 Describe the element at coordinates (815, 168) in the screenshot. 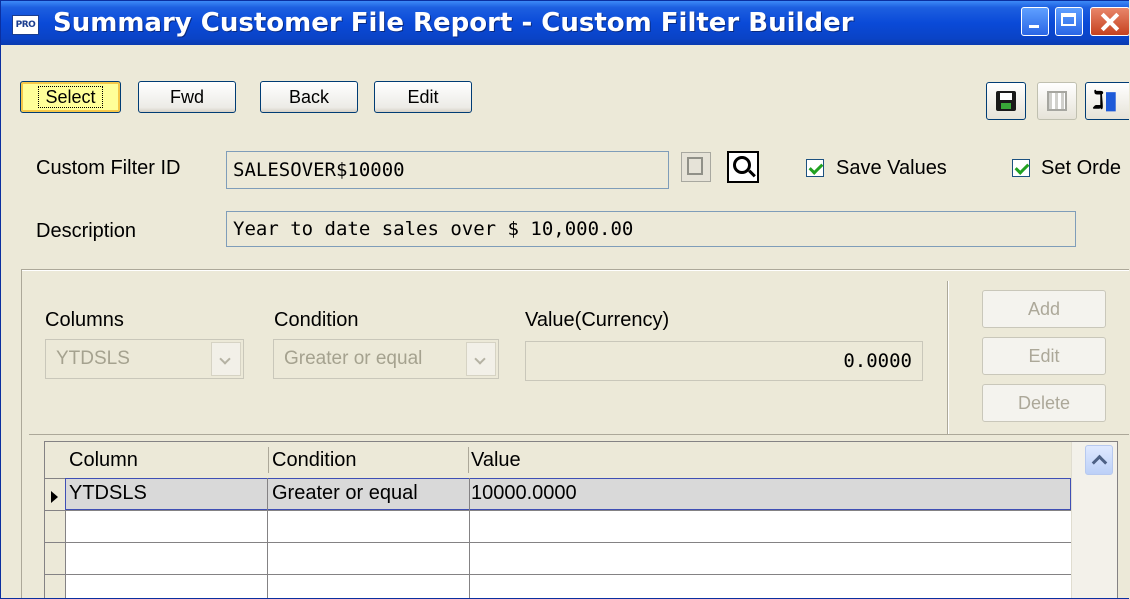

I see `save-values-checkbox` at that location.